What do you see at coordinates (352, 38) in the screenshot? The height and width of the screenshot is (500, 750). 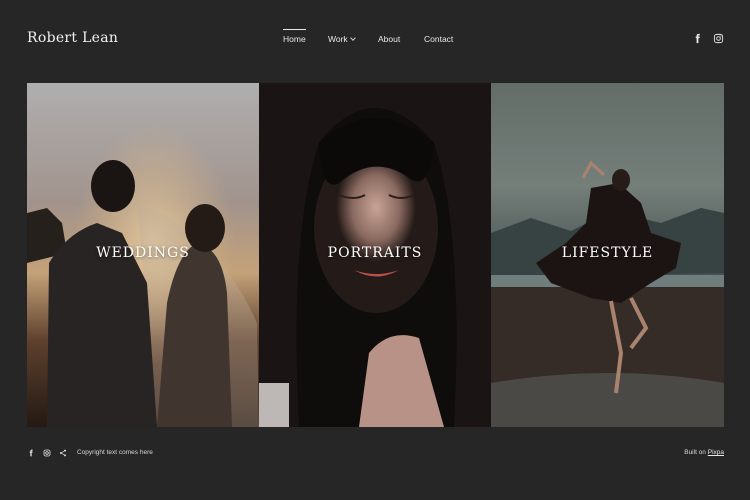 I see `chevron-down-icon` at bounding box center [352, 38].